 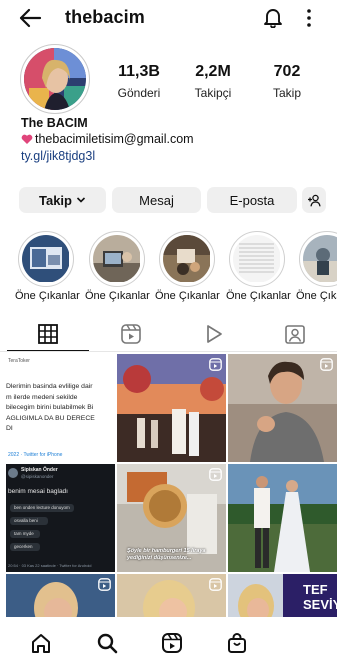 I want to click on back-arrow-icon, so click(x=30, y=18).